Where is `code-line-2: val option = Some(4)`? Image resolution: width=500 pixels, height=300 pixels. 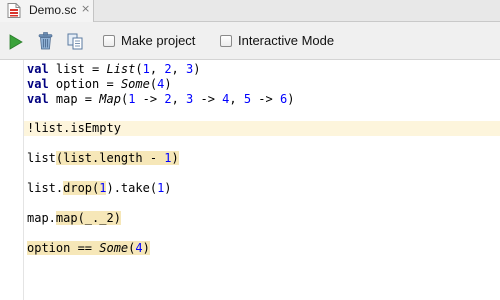
code-line-2: val option = Some(4) is located at coordinates (262, 84).